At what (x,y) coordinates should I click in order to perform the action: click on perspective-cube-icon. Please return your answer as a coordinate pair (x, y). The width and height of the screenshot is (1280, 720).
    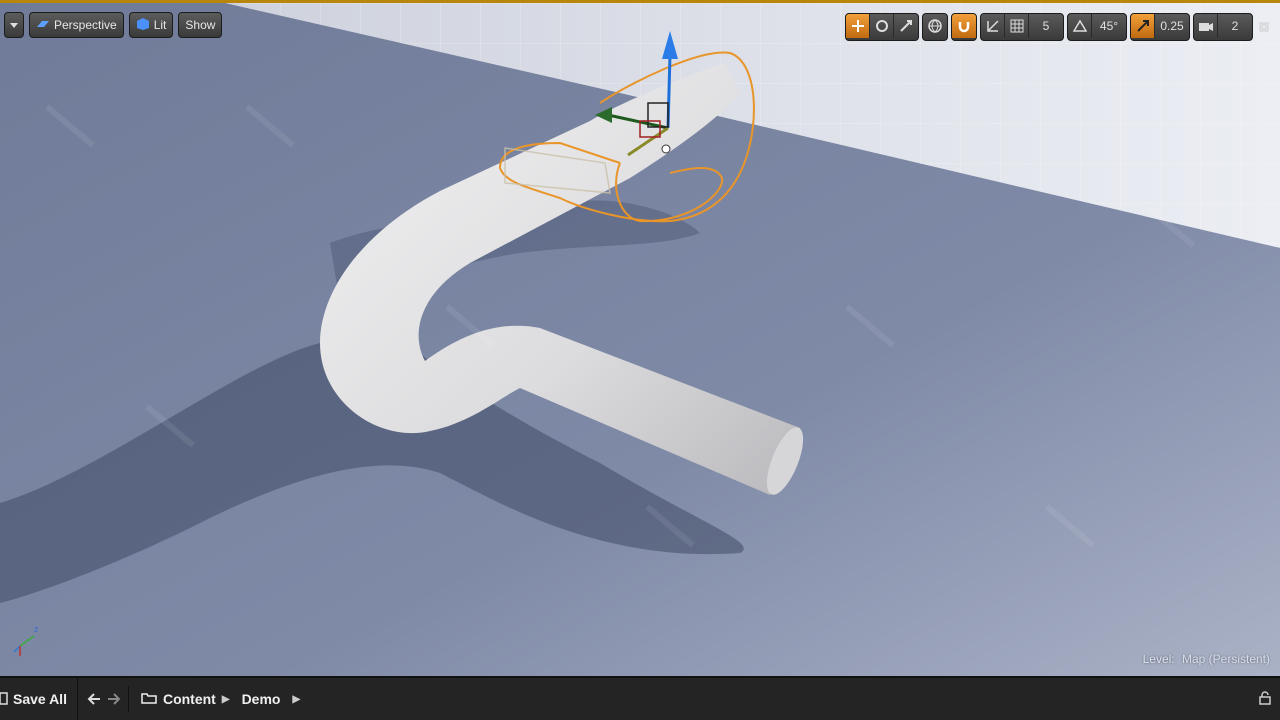
    Looking at the image, I should click on (43, 25).